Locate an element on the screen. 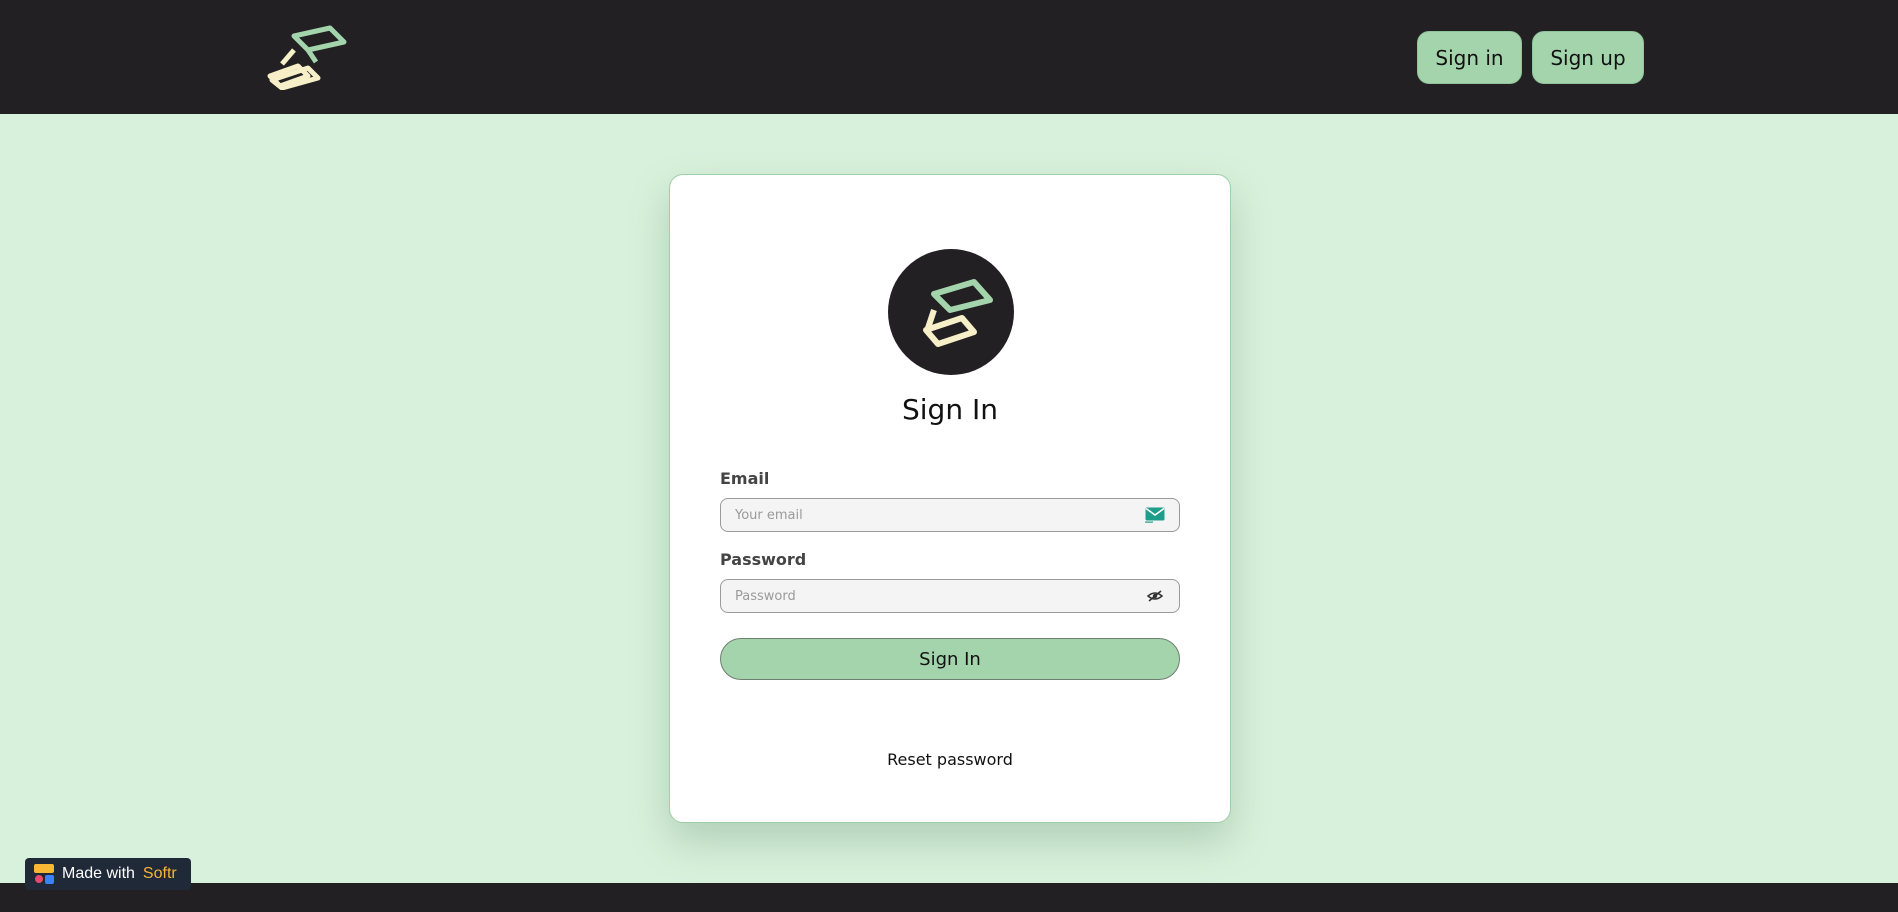 The width and height of the screenshot is (1898, 912). brand-avatar-icon is located at coordinates (951, 312).